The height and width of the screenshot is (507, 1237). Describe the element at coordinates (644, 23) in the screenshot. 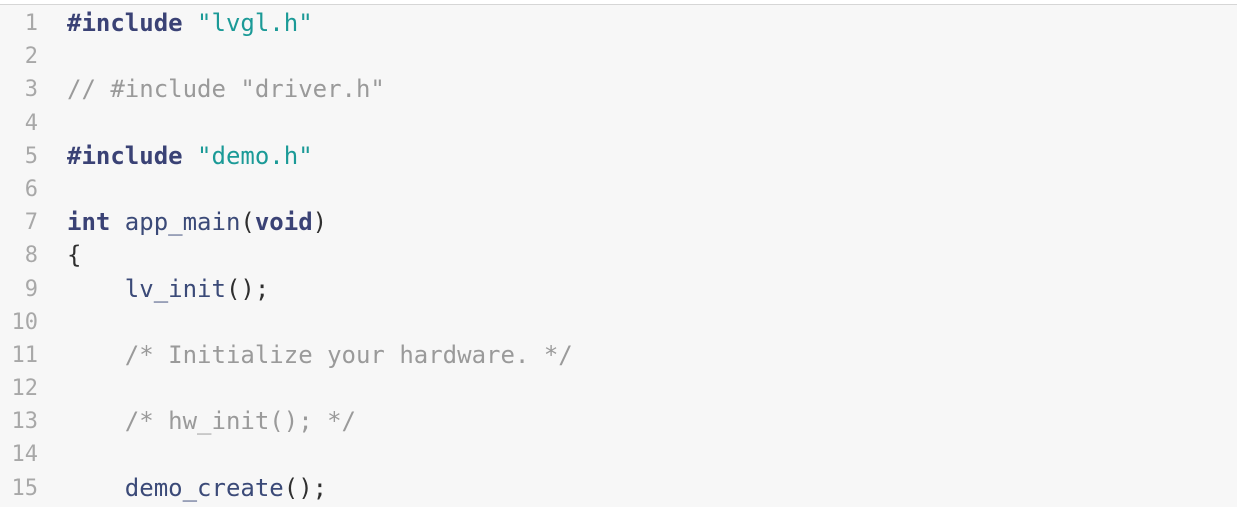

I see `line-code: #include "lvgl.h"` at that location.